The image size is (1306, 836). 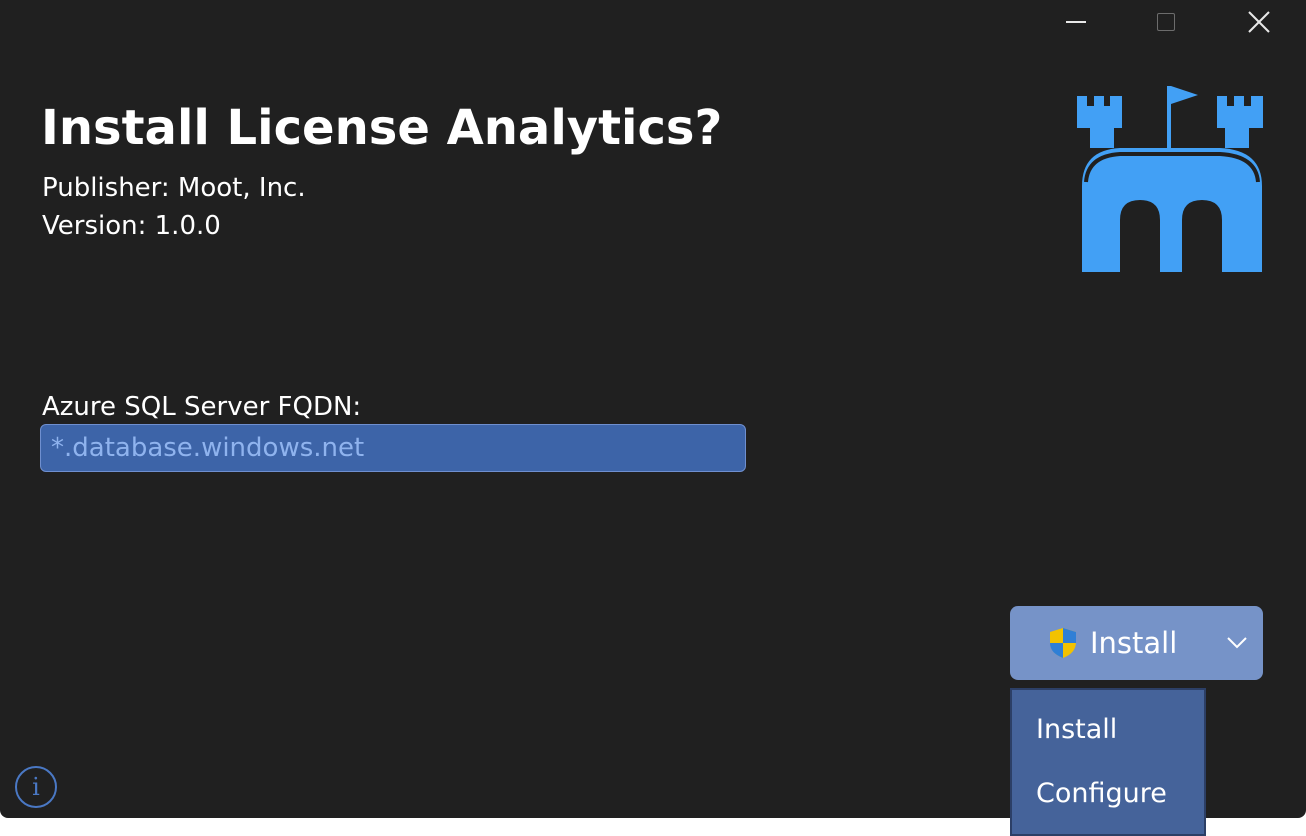 I want to click on minimize-button, so click(x=1076, y=22).